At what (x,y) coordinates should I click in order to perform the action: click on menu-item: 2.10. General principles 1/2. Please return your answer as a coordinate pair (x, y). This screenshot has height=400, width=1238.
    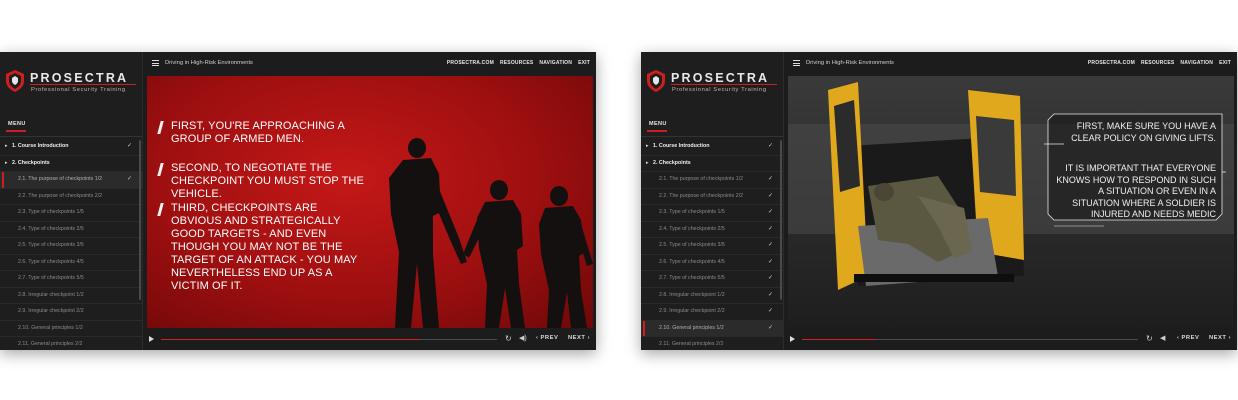
    Looking at the image, I should click on (71, 329).